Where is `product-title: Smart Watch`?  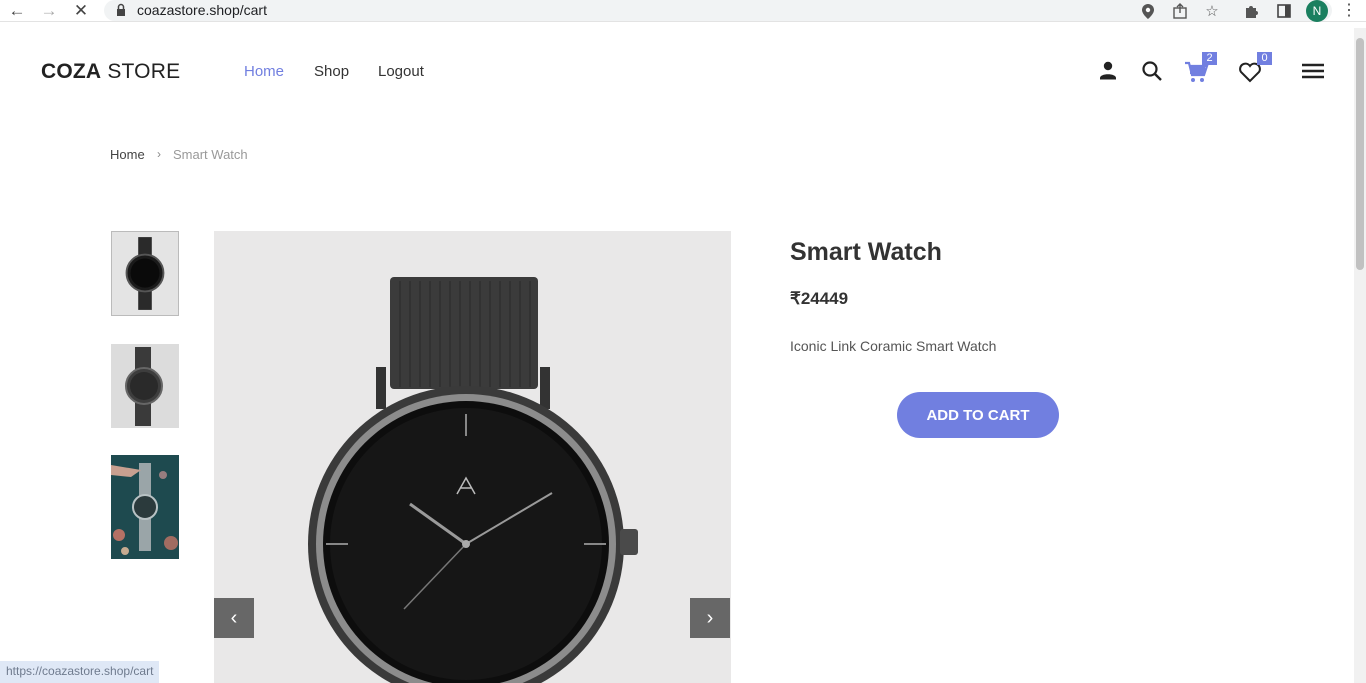
product-title: Smart Watch is located at coordinates (866, 252).